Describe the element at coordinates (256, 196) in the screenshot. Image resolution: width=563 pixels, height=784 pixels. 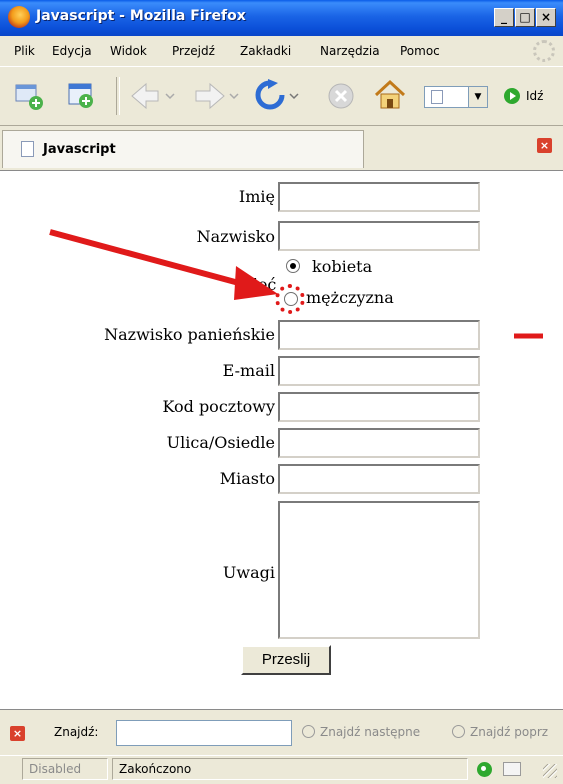
I see `first-name-label: Imię` at that location.